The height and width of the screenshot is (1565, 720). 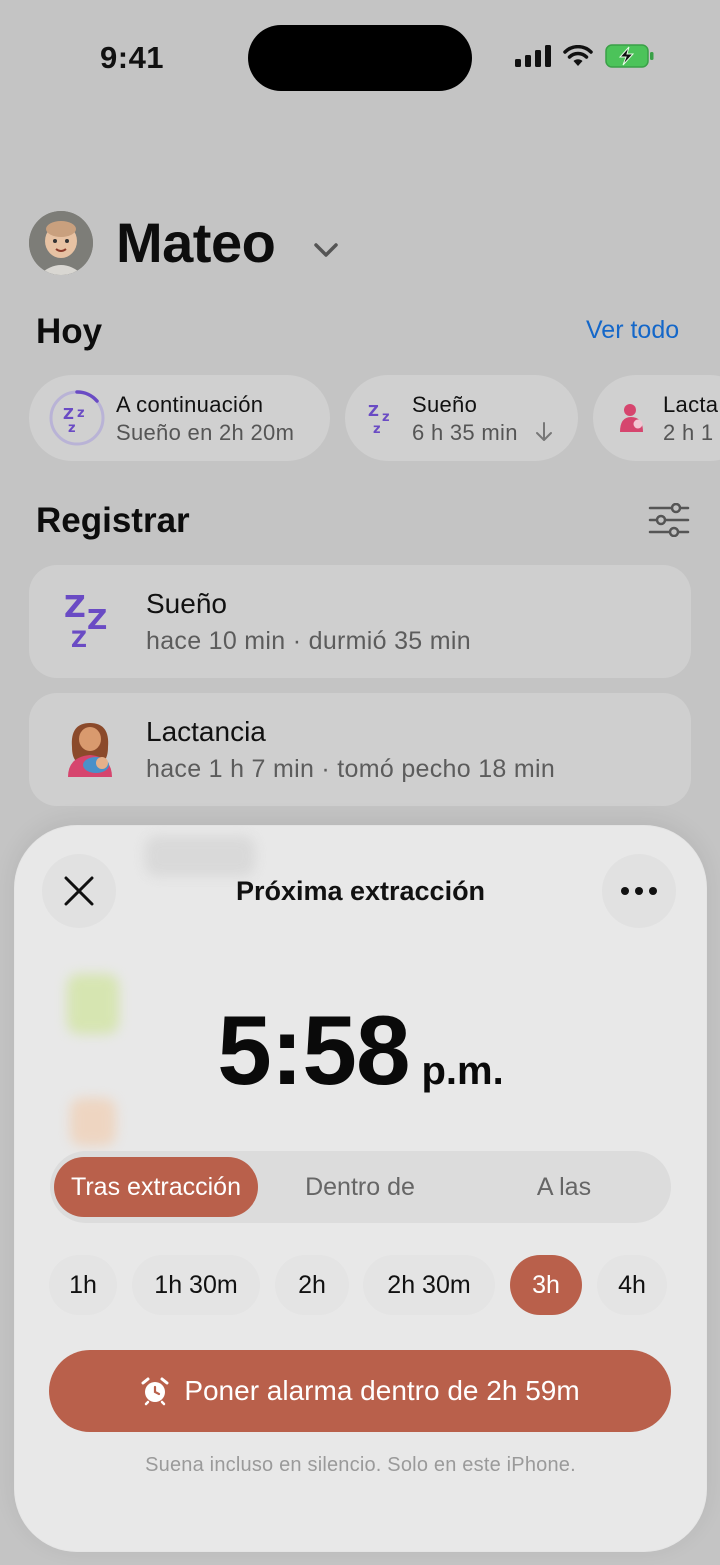 I want to click on child-avatar, so click(x=61, y=243).